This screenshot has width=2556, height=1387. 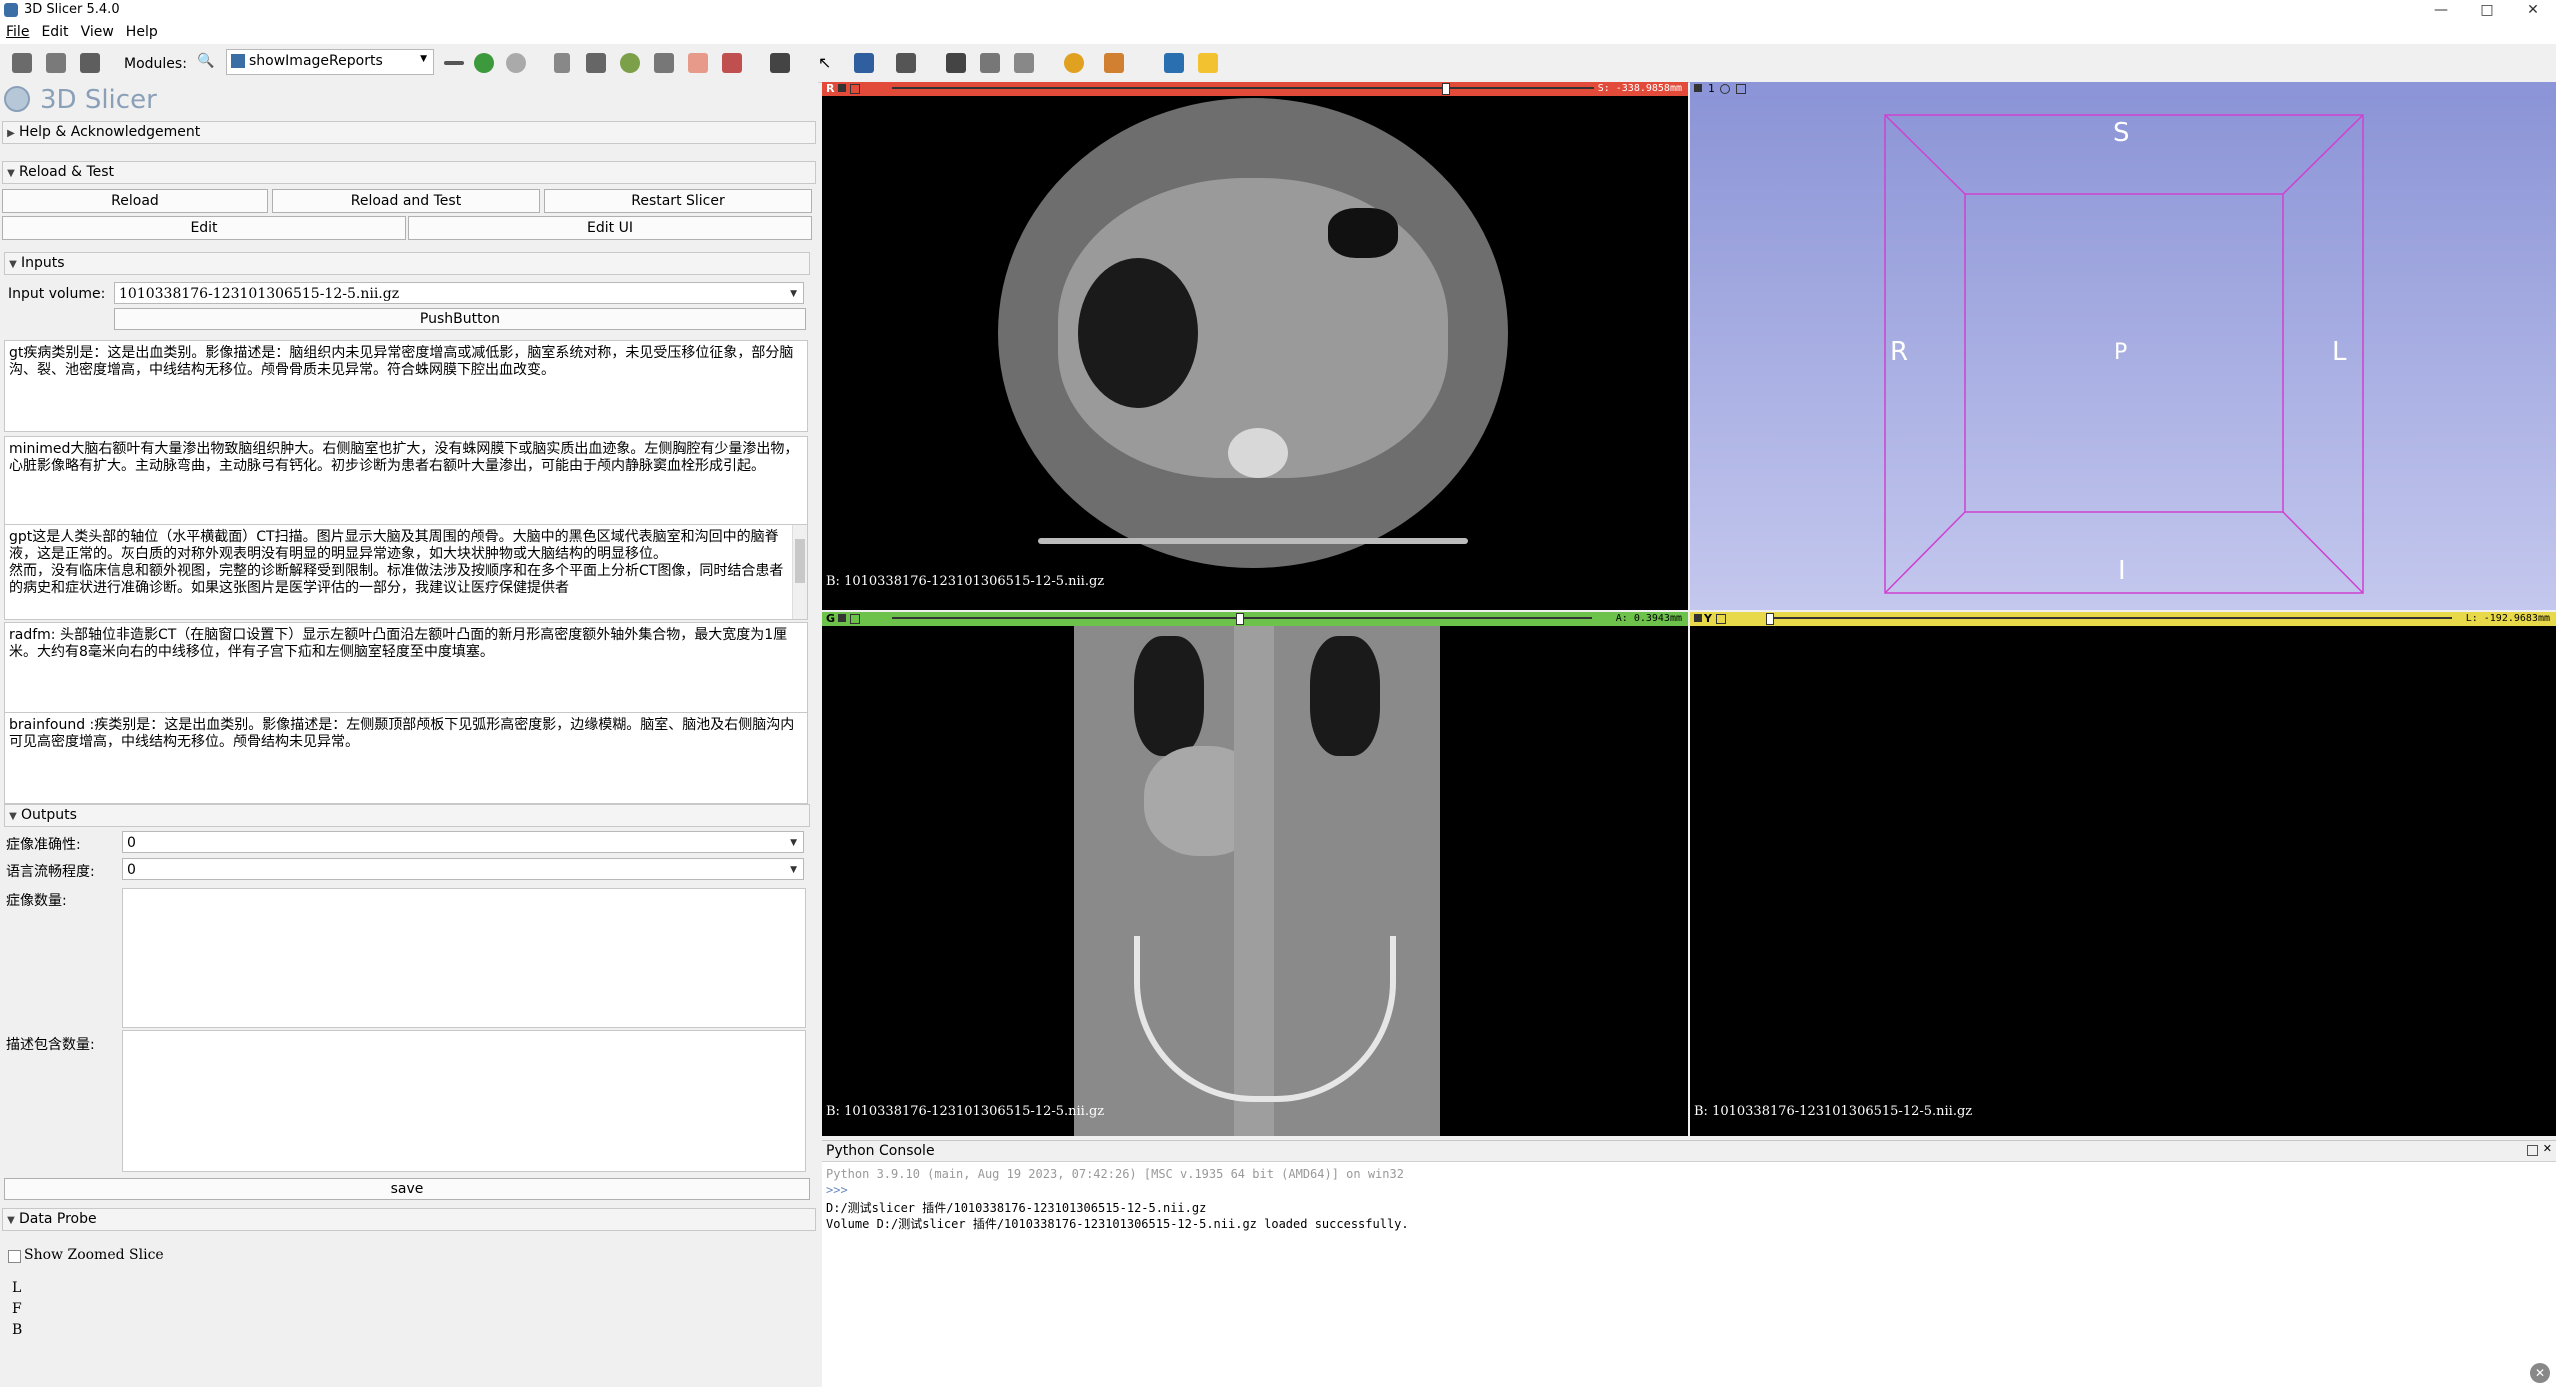 What do you see at coordinates (459, 293) in the screenshot?
I see `input-volume-selector: 1010338176-123101306515-12-5.nii.gz ▼` at bounding box center [459, 293].